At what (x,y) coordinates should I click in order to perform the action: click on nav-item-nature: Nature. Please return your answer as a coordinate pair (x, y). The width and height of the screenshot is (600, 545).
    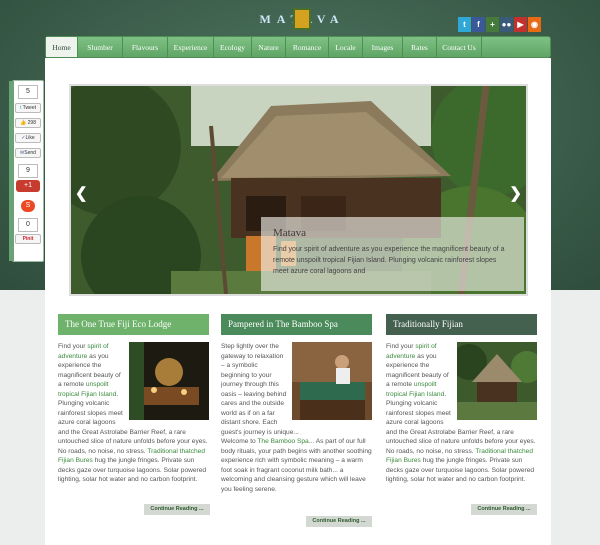
    Looking at the image, I should click on (269, 47).